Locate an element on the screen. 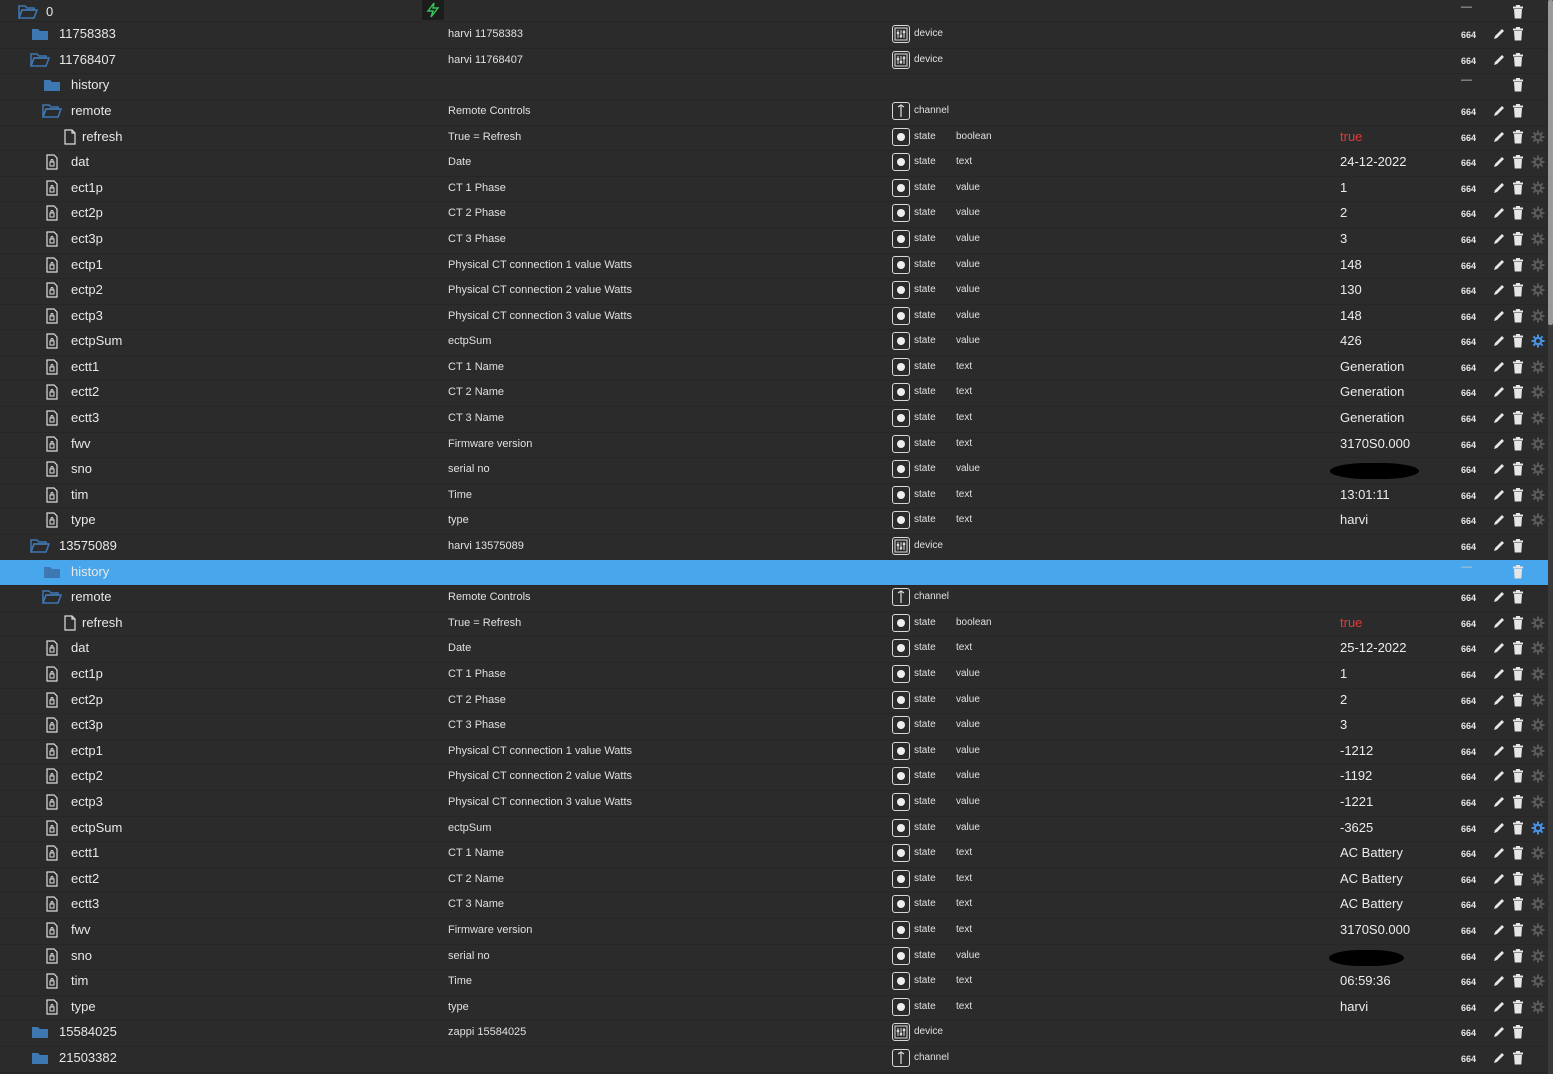 This screenshot has width=1553, height=1074. tree-row-ectt2: ectt2 CT 2 Name state text Generation 664 is located at coordinates (774, 393).